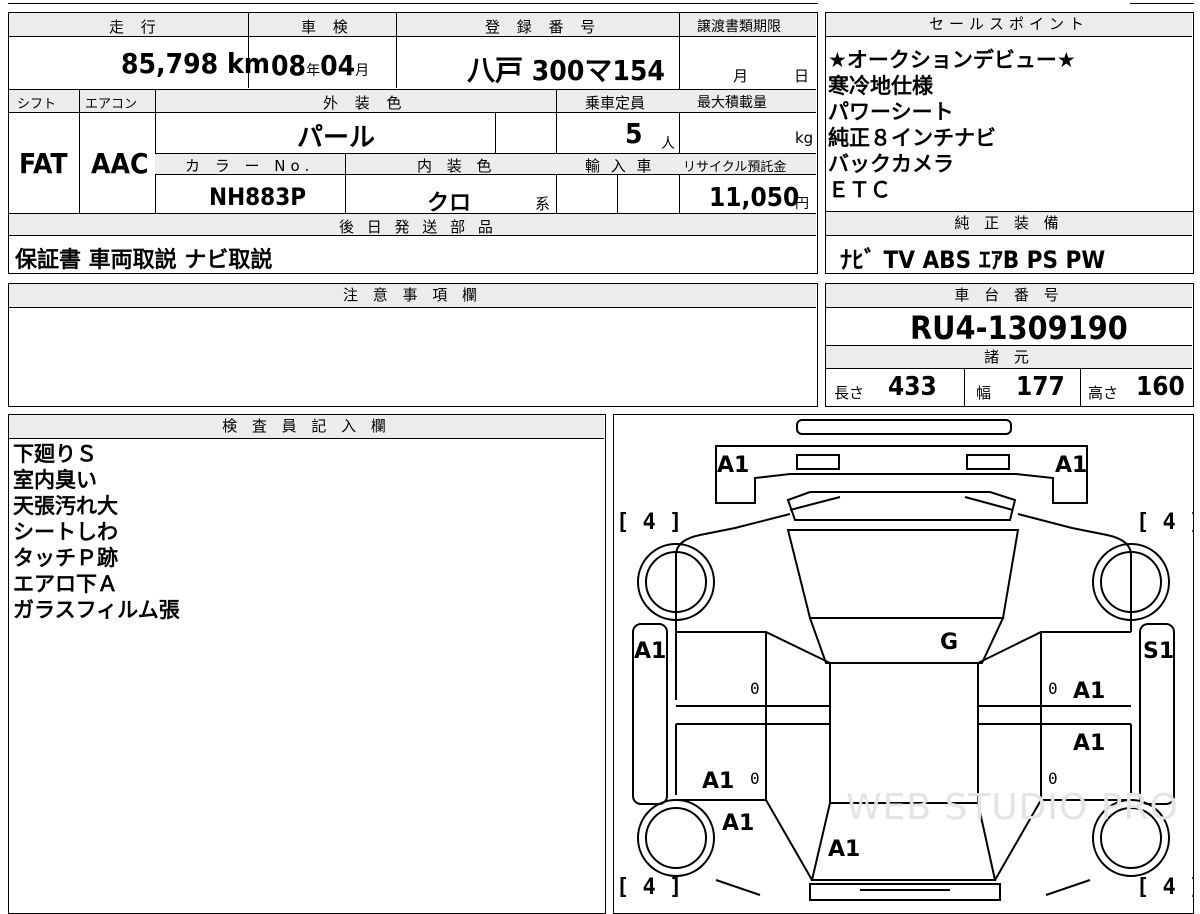 The width and height of the screenshot is (1200, 914). I want to click on interior-color-header: 内 装 色, so click(457, 166).